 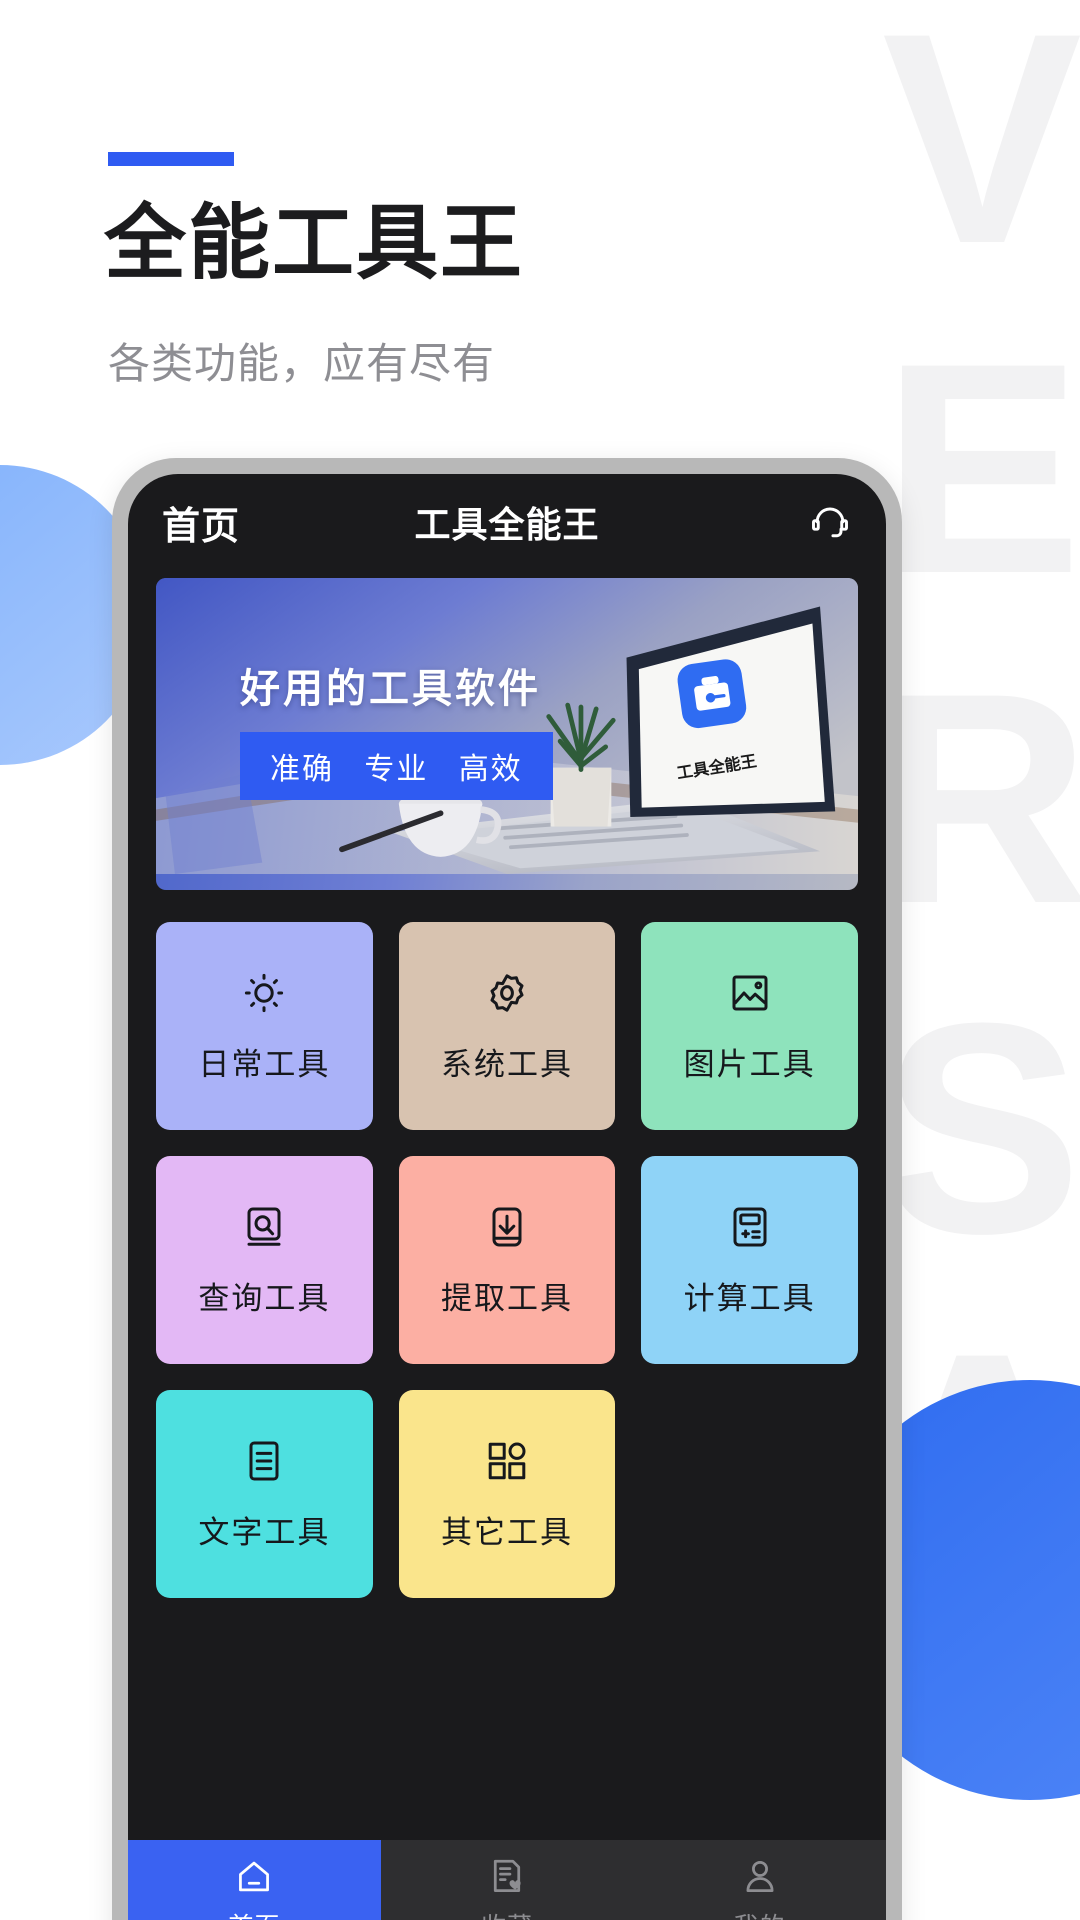 What do you see at coordinates (507, 1913) in the screenshot?
I see `tab-label: 收藏` at bounding box center [507, 1913].